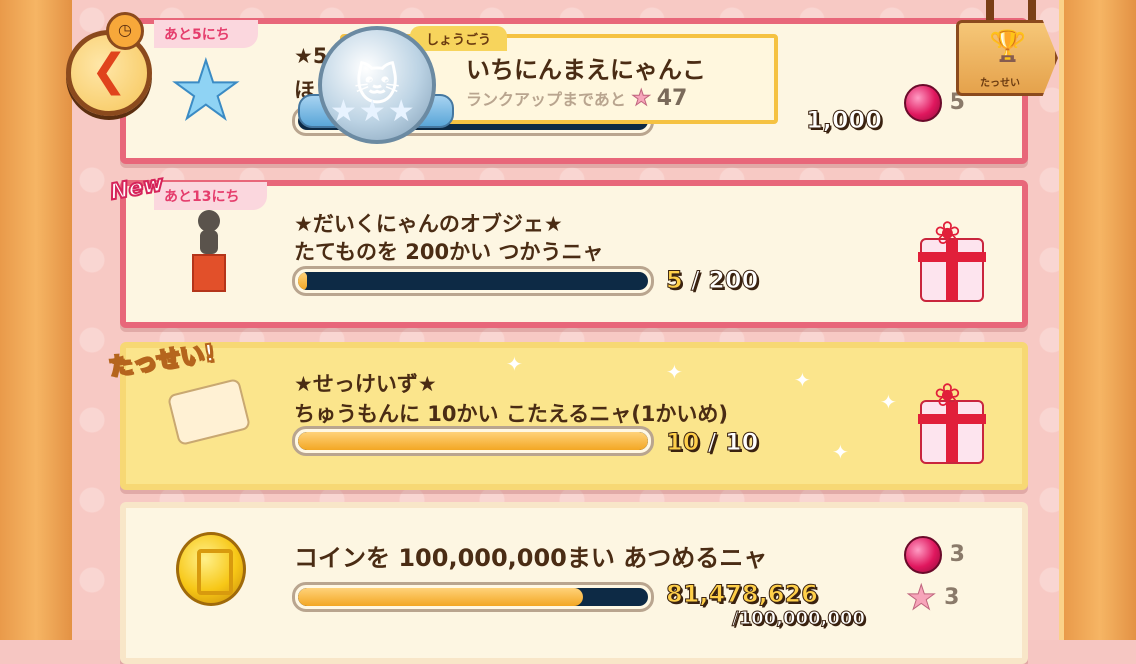 The height and width of the screenshot is (664, 1136). What do you see at coordinates (712, 442) in the screenshot?
I see `progress-count: 10 / 10` at bounding box center [712, 442].